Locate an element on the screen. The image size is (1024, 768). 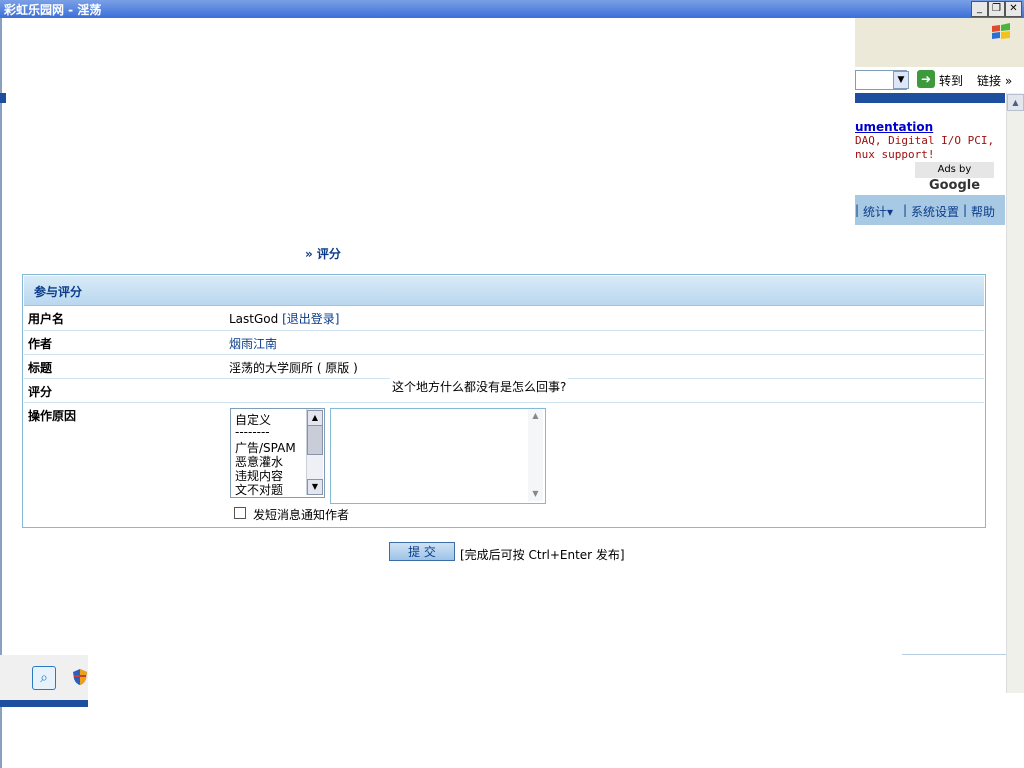
divider-line is located at coordinates (954, 654).